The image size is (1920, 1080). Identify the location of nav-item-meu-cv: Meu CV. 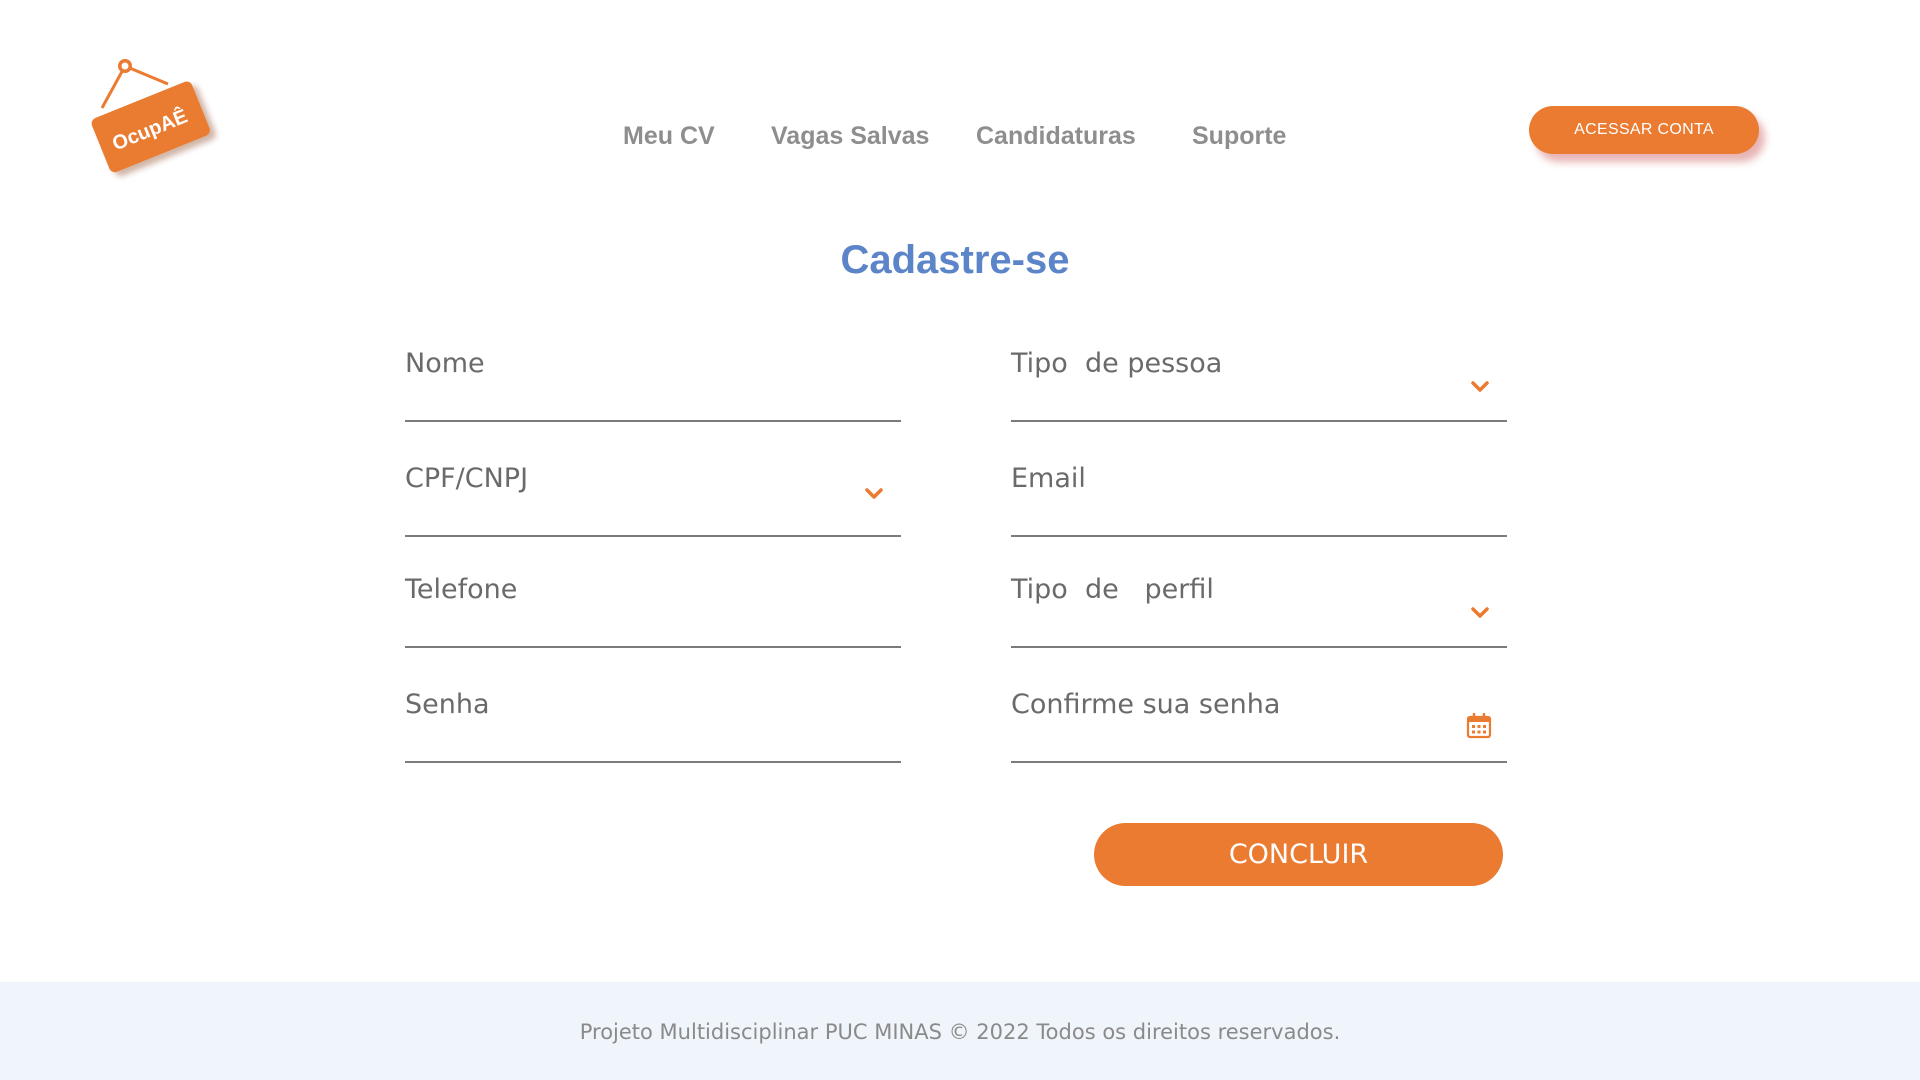
(669, 136).